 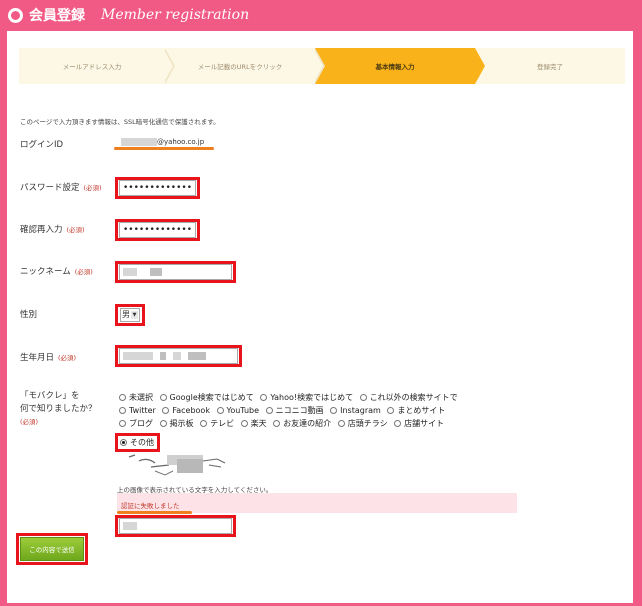 I want to click on password-confirm-label: 確認再入力 (必須), so click(x=52, y=229).